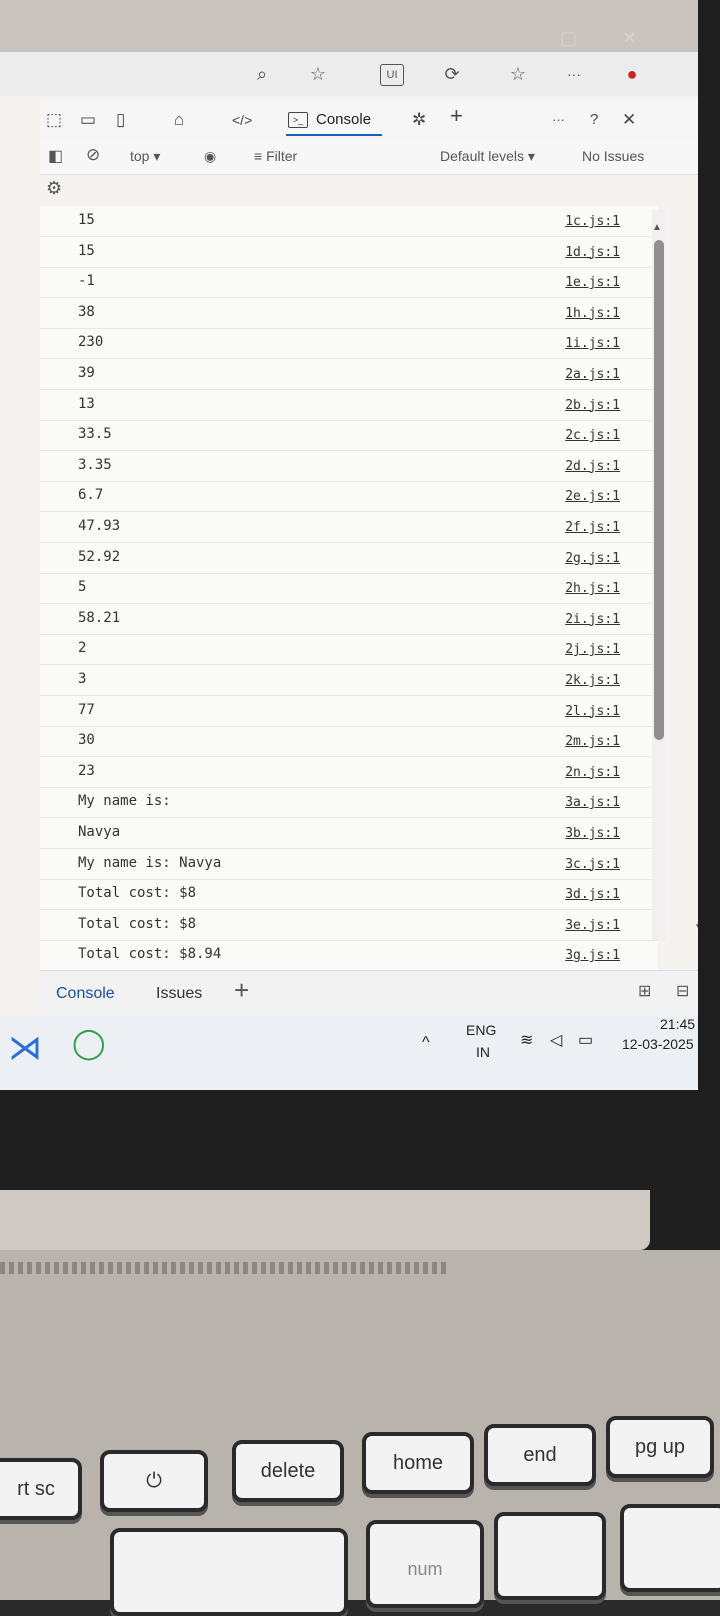 The image size is (720, 1616). What do you see at coordinates (592, 864) in the screenshot?
I see `console-source-link: 3c.js:1` at bounding box center [592, 864].